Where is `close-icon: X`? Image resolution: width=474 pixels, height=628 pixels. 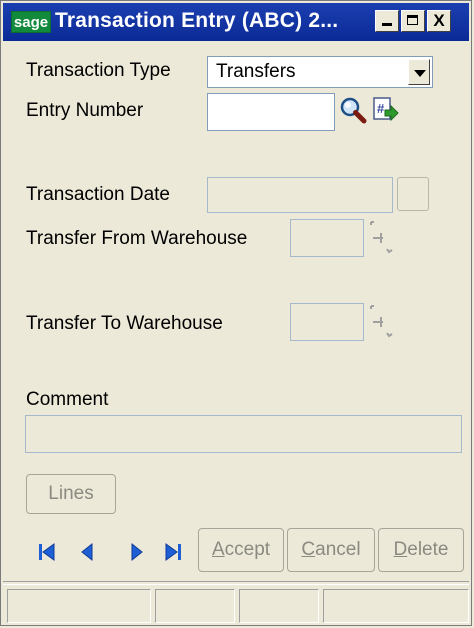
close-icon: X is located at coordinates (439, 20).